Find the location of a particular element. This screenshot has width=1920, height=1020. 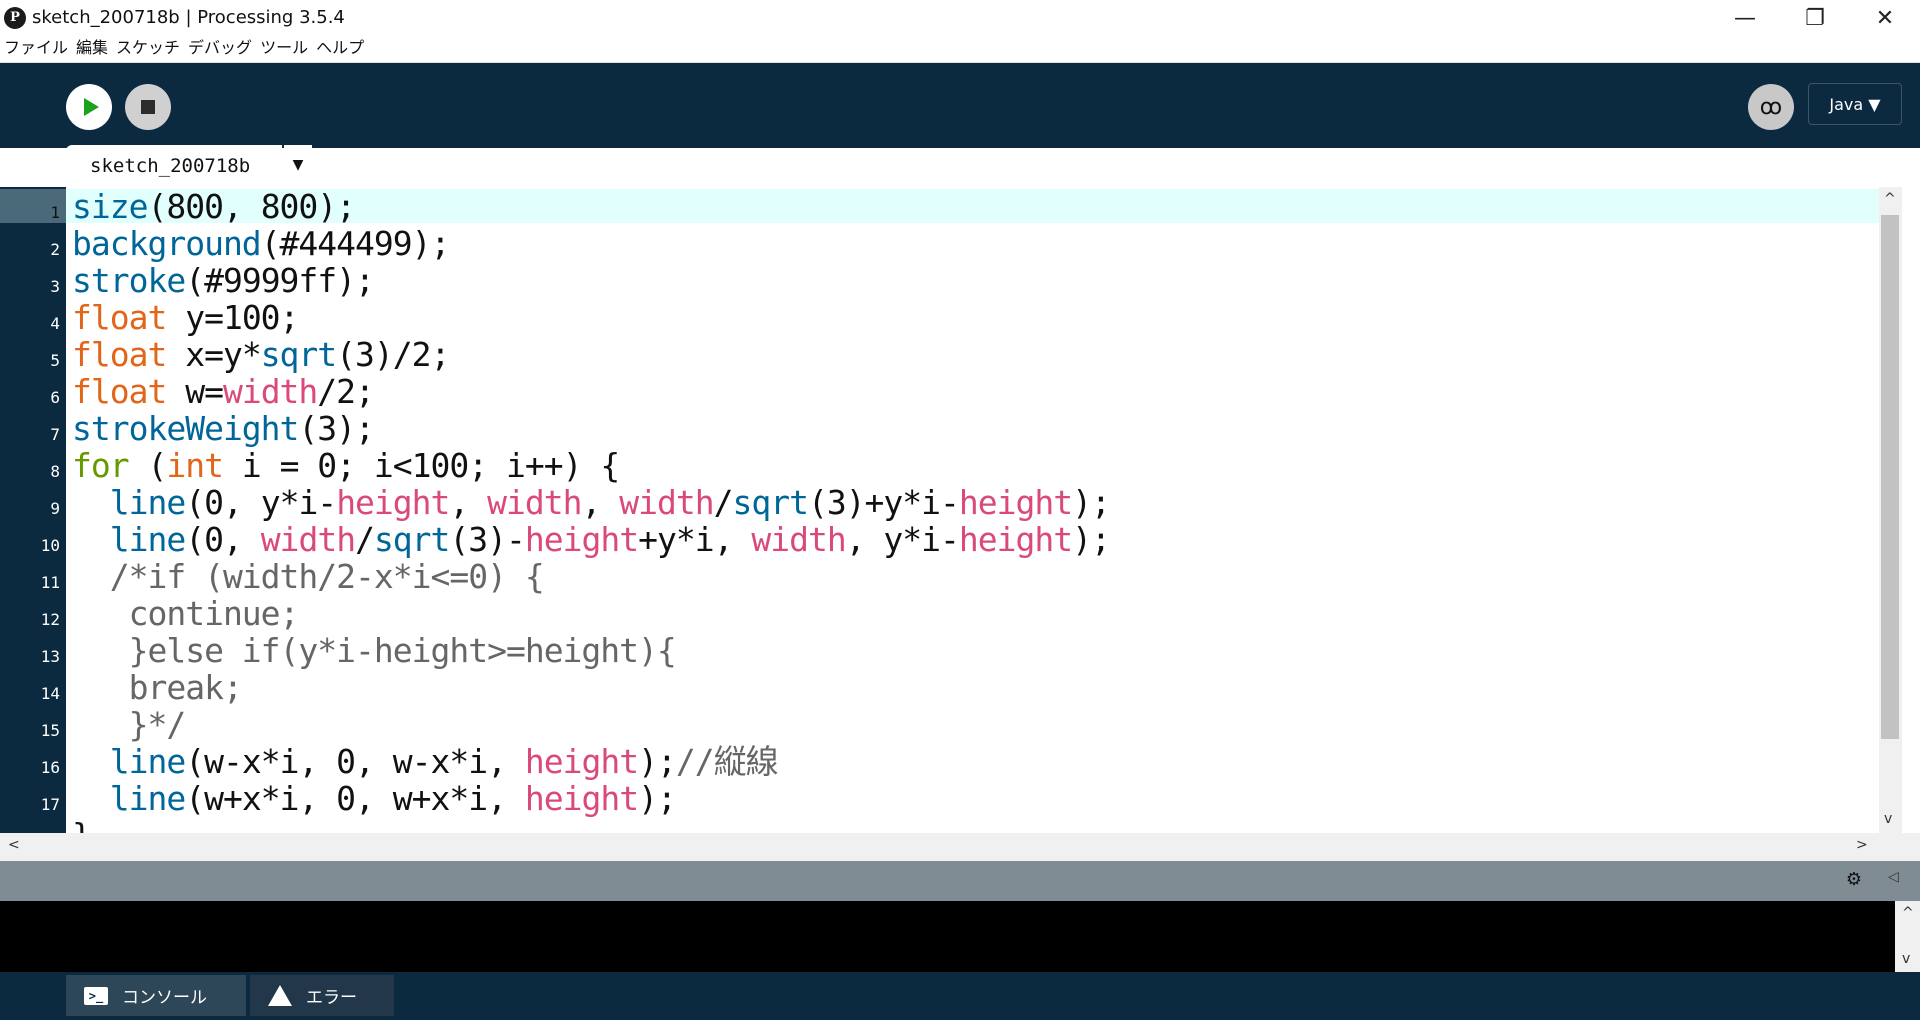

code-line: strokeWeight(3); is located at coordinates (223, 428).